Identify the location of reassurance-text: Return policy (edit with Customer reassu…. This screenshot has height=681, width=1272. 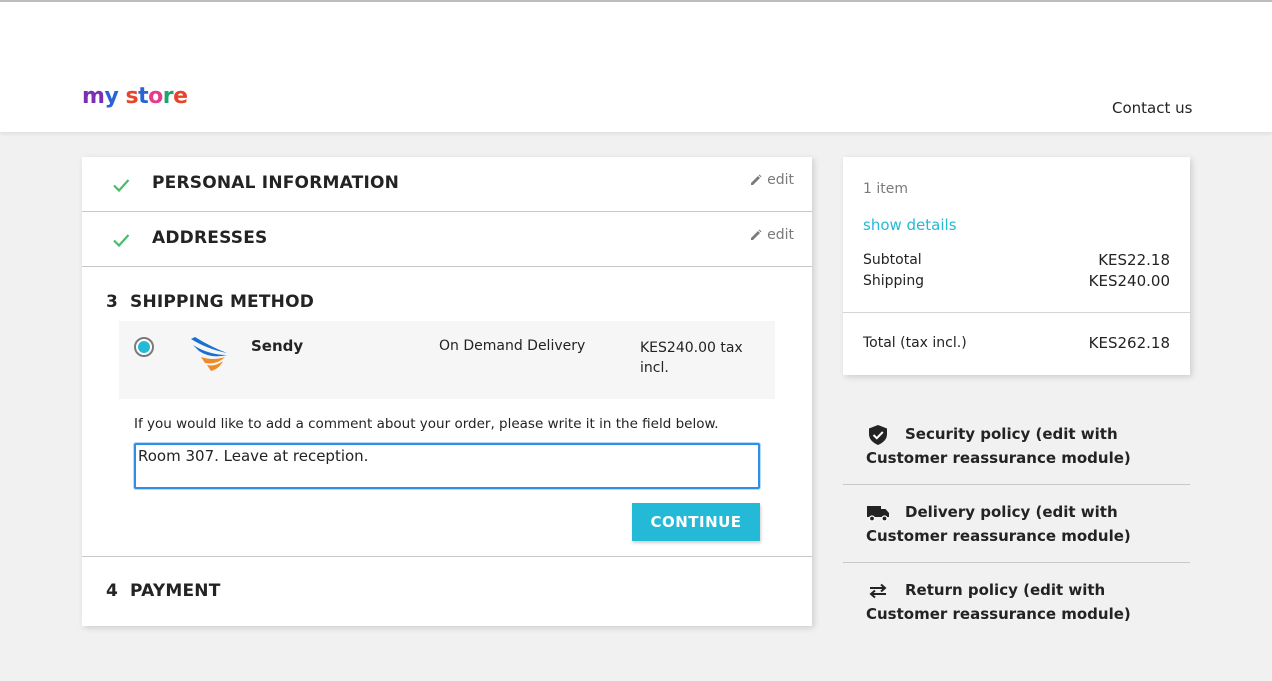
(998, 602).